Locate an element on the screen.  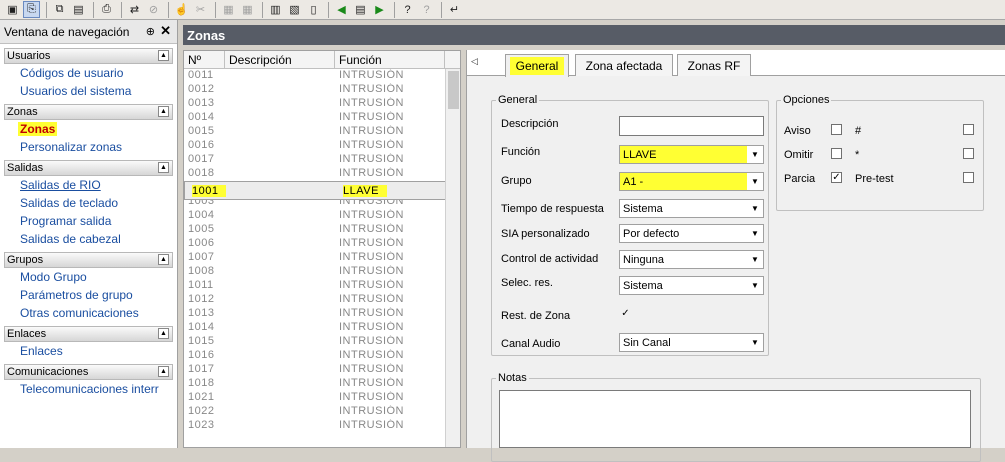
nav-item: Códigos de usuario is located at coordinates (88, 73).